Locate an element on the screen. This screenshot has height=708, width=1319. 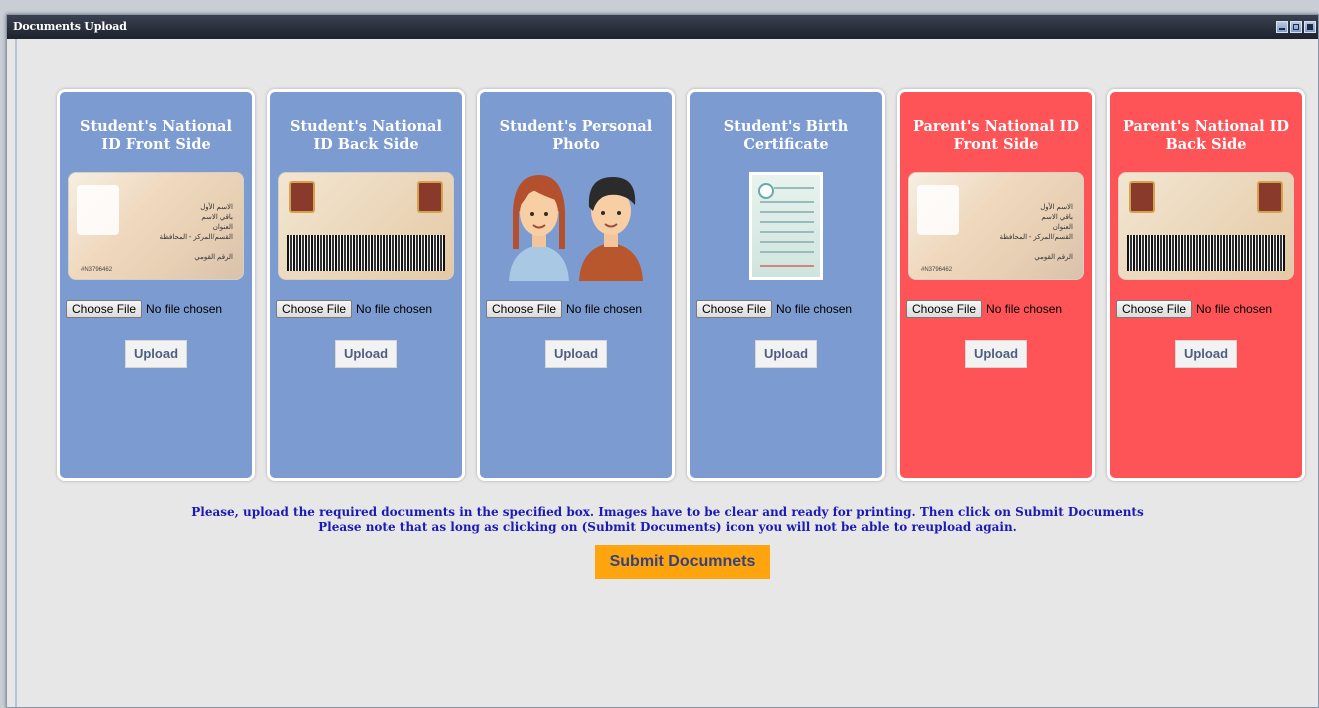
card-title: Parent's National ID Front Side is located at coordinates (996, 135).